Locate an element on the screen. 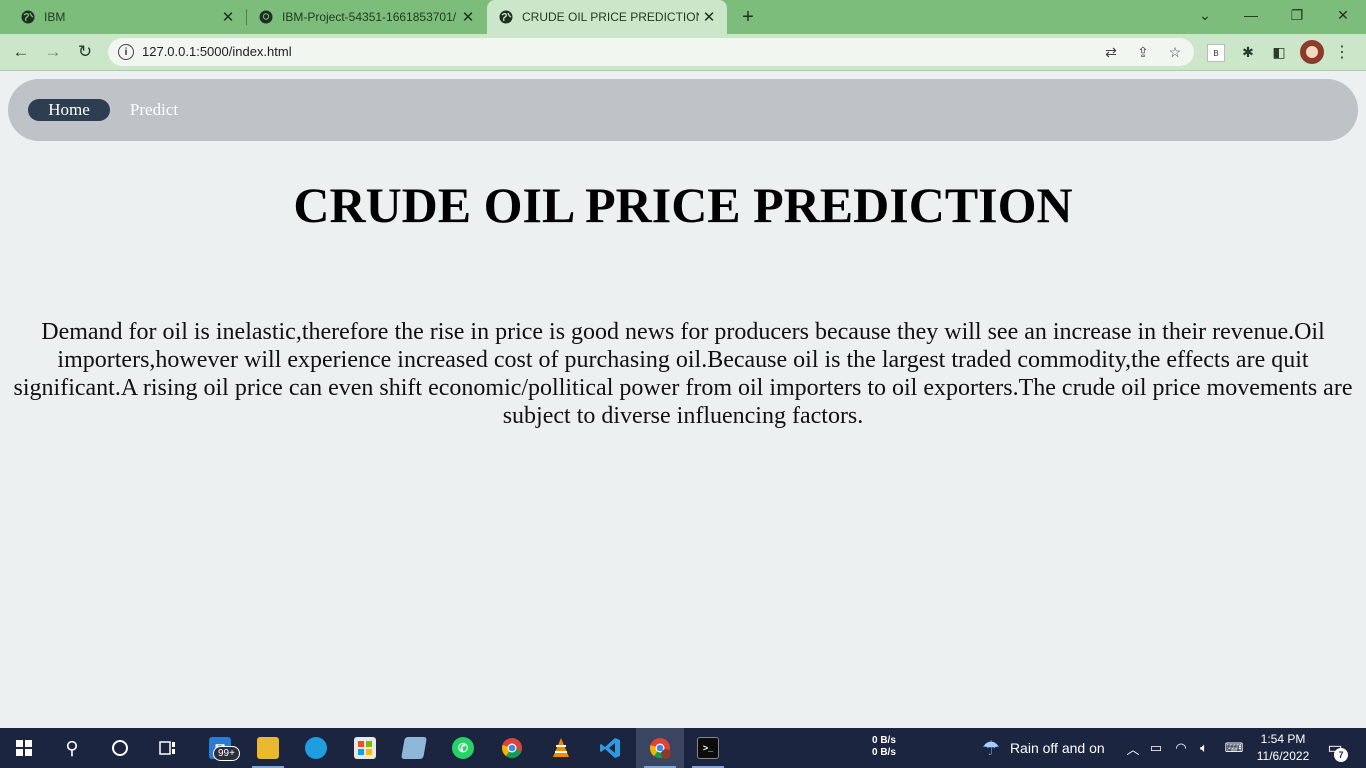  tab-crude-oil: CRUDE OIL PRICE PREDICTION ✕ is located at coordinates (607, 17).